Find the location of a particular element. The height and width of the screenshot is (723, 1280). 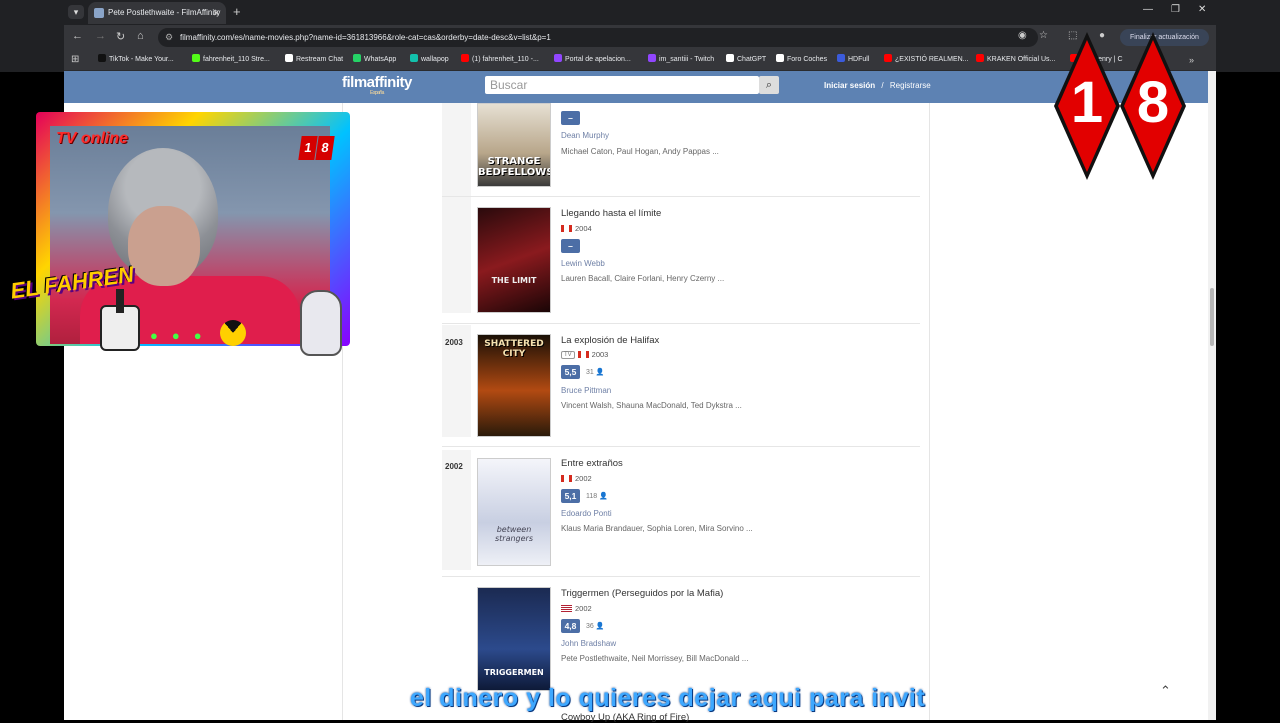

register-link: Registrarse is located at coordinates (910, 85).